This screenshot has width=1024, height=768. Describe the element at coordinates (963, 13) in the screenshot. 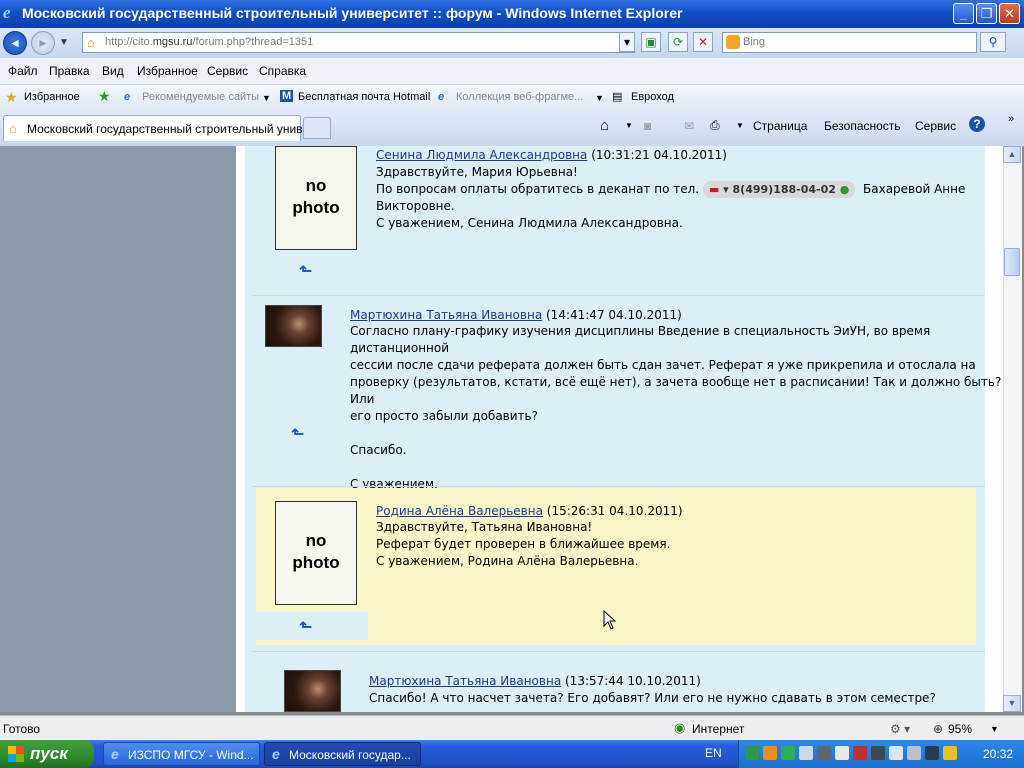

I see `minimize-button: _` at that location.